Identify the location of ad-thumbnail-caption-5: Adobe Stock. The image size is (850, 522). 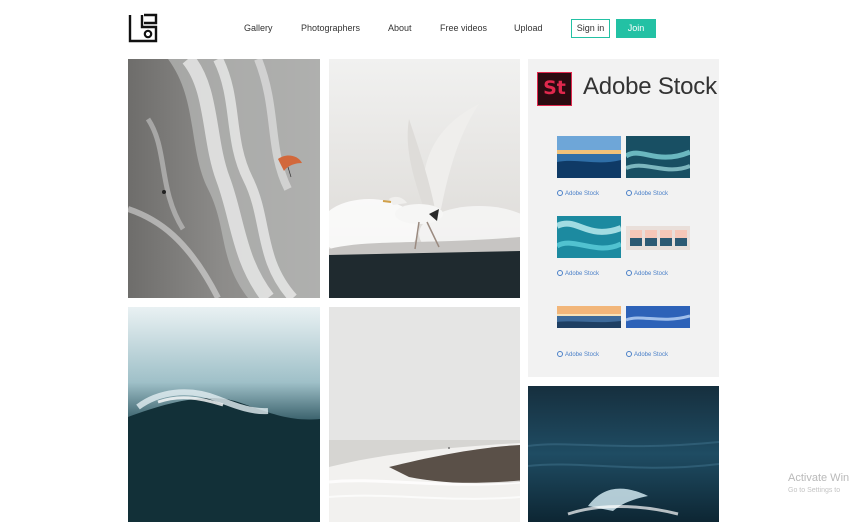
(578, 354).